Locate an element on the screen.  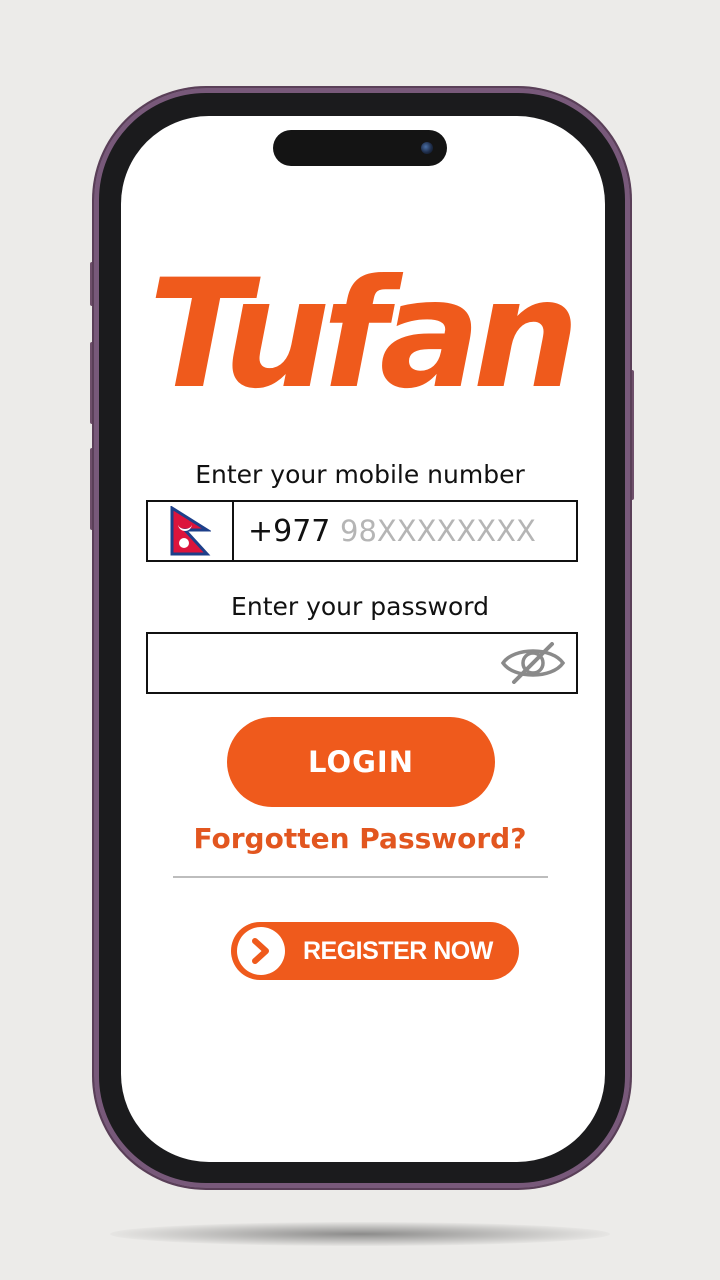
chevron-right-icon is located at coordinates (260, 951).